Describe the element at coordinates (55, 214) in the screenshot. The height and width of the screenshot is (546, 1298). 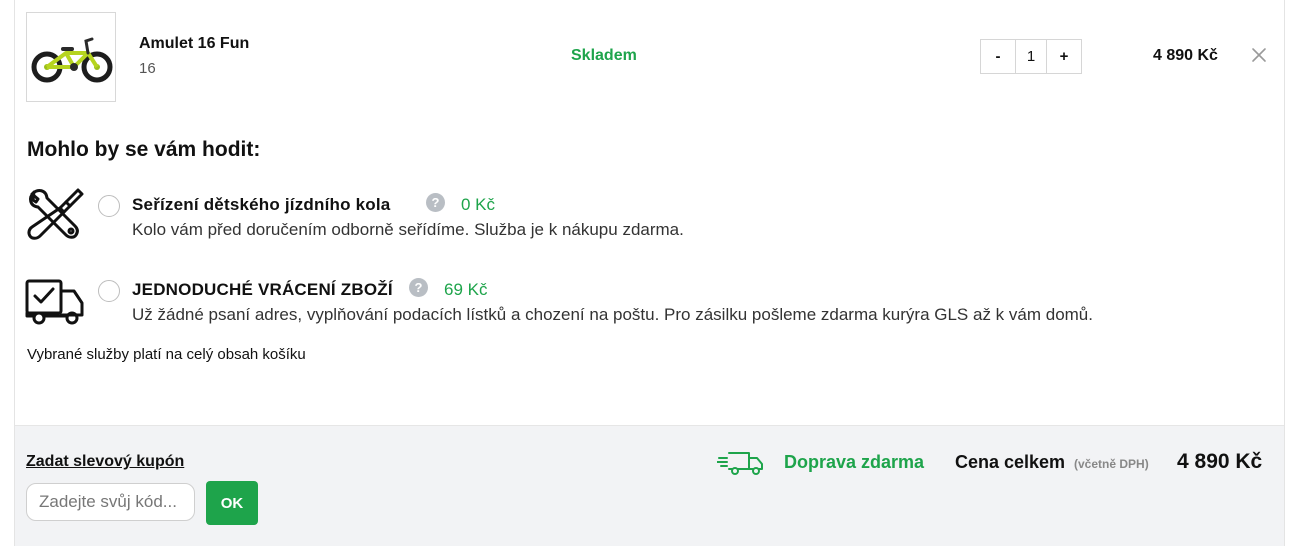
I see `wrench-screwdriver-icon` at that location.